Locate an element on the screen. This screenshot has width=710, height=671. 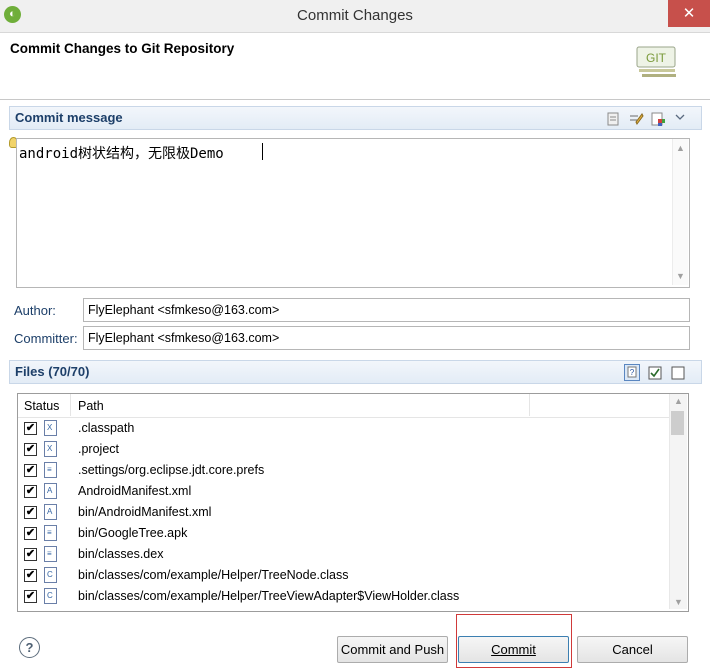
cancel-button: Cancel is located at coordinates (632, 649).